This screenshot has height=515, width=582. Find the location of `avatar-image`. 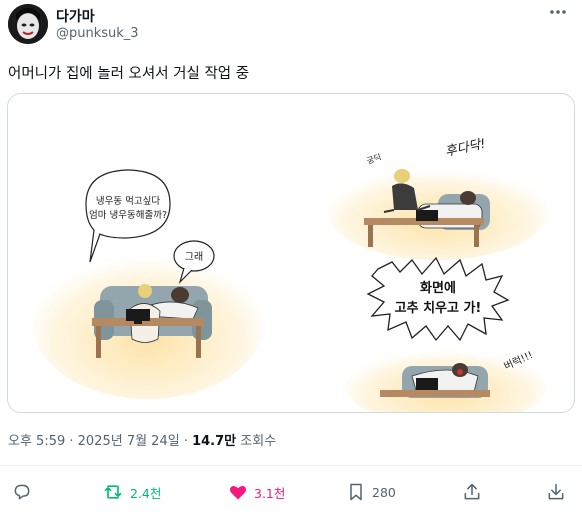

avatar-image is located at coordinates (28, 24).